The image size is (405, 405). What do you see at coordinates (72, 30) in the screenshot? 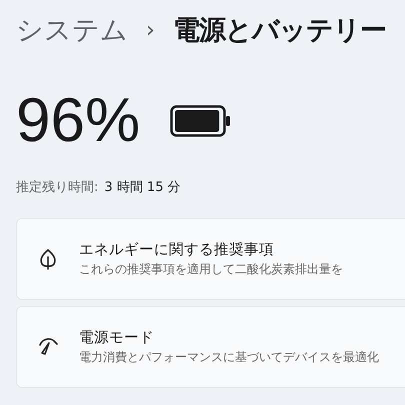
I see `breadcrumb-parent: システム` at bounding box center [72, 30].